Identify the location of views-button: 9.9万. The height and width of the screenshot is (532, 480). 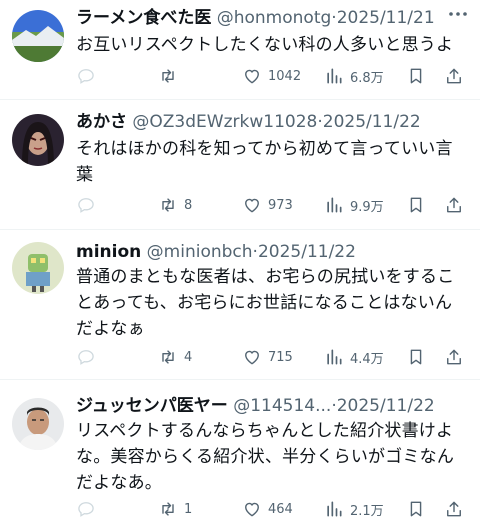
(354, 205).